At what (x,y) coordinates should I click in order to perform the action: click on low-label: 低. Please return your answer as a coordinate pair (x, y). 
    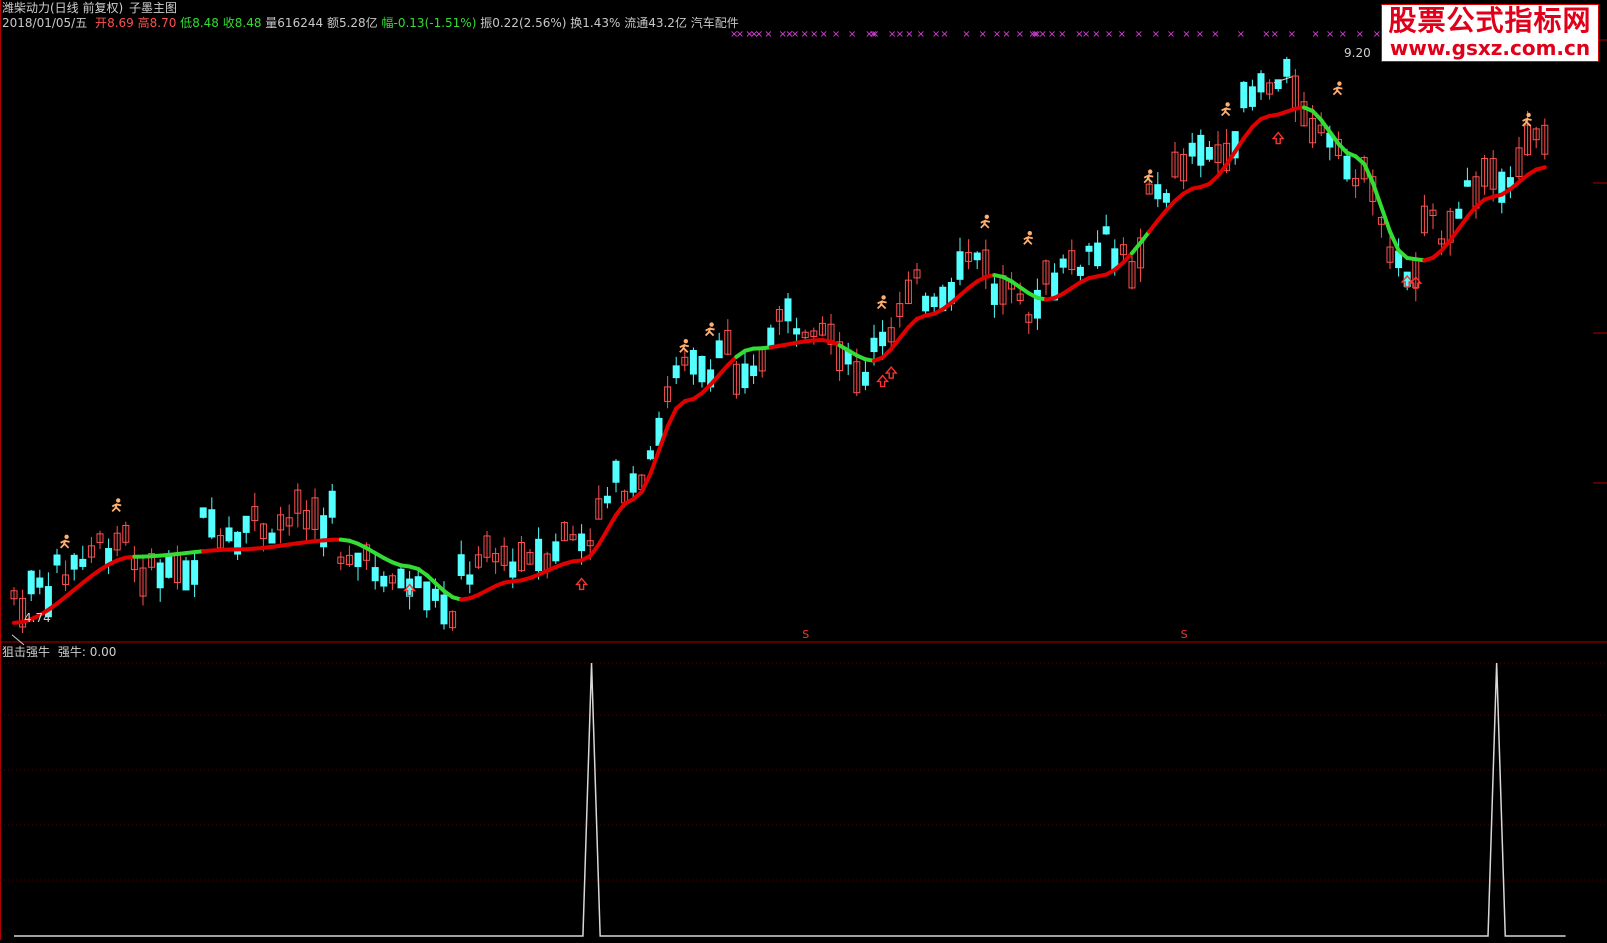
    Looking at the image, I should click on (186, 23).